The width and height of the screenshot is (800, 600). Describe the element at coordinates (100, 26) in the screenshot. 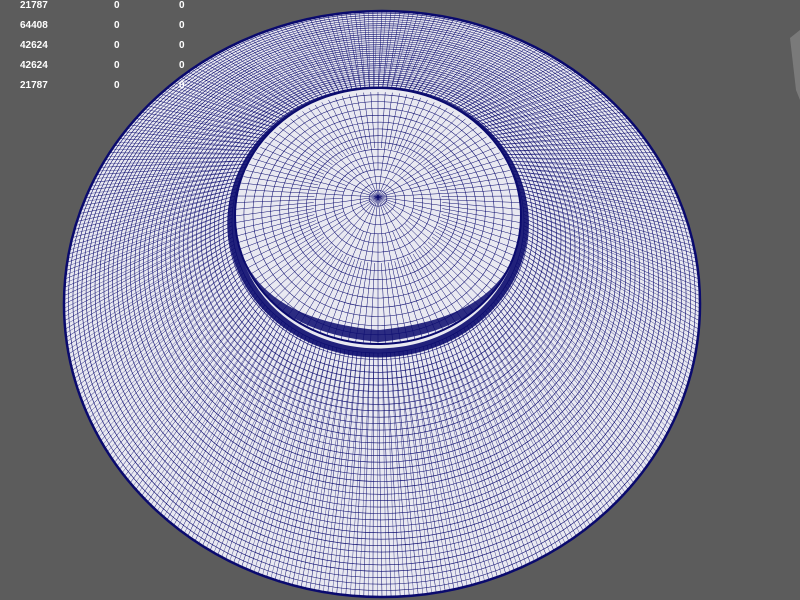

I see `stats-row: 64408 0 0` at that location.